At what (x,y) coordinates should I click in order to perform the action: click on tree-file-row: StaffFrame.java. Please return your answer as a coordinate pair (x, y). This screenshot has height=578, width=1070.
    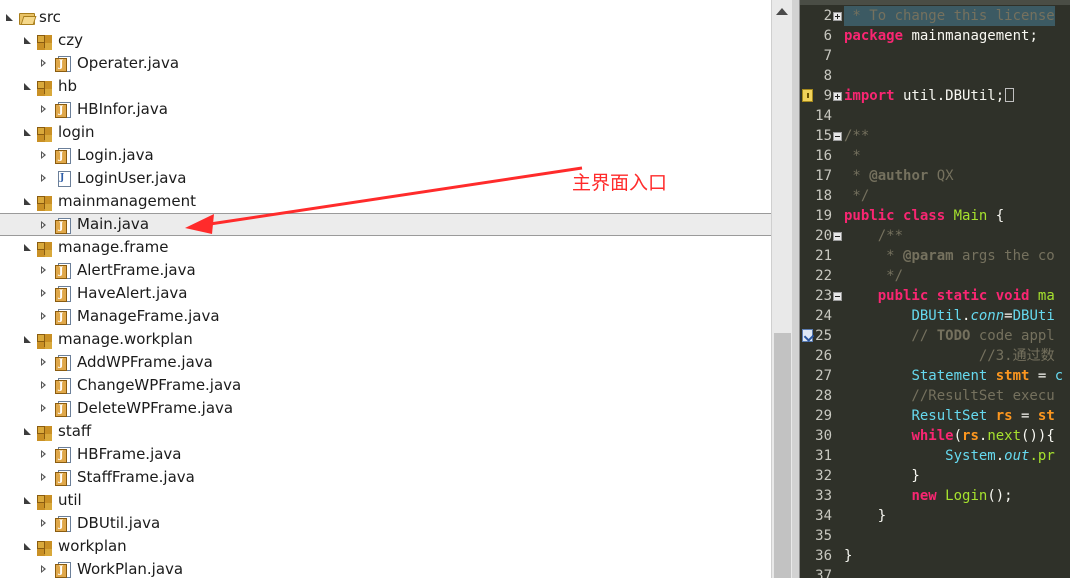
    Looking at the image, I should click on (385, 477).